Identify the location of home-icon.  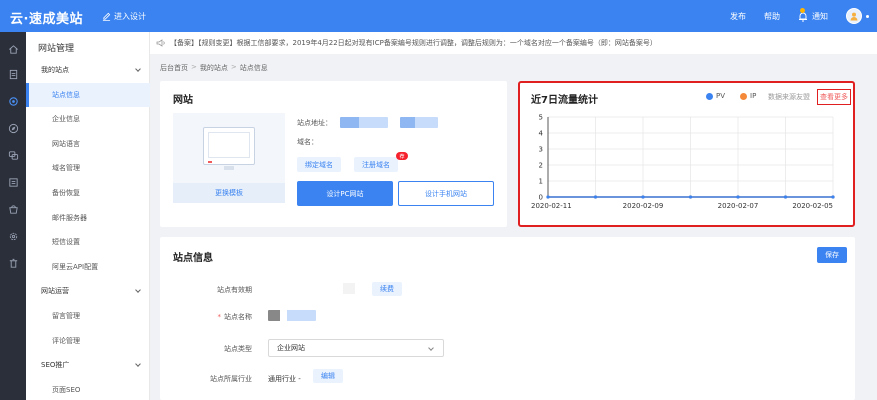
(13, 49).